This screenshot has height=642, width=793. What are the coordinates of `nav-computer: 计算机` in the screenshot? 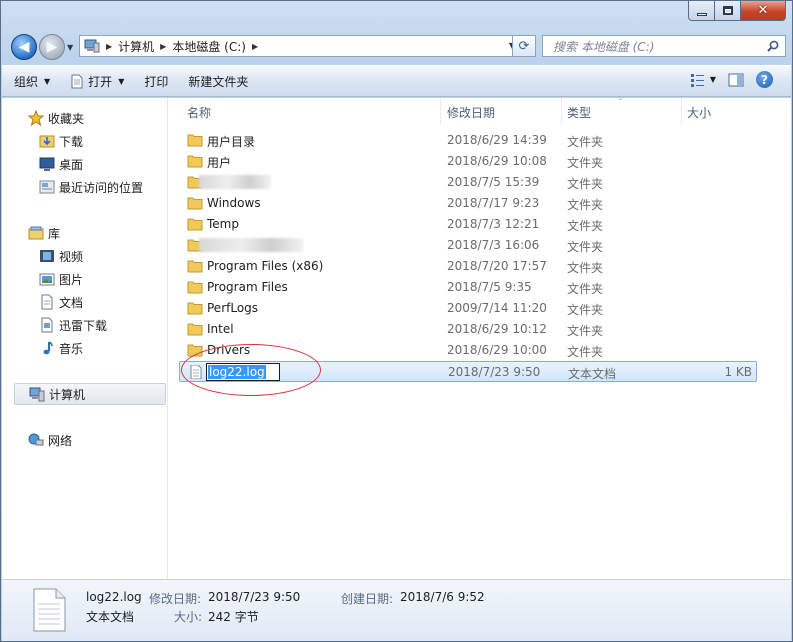 It's located at (90, 394).